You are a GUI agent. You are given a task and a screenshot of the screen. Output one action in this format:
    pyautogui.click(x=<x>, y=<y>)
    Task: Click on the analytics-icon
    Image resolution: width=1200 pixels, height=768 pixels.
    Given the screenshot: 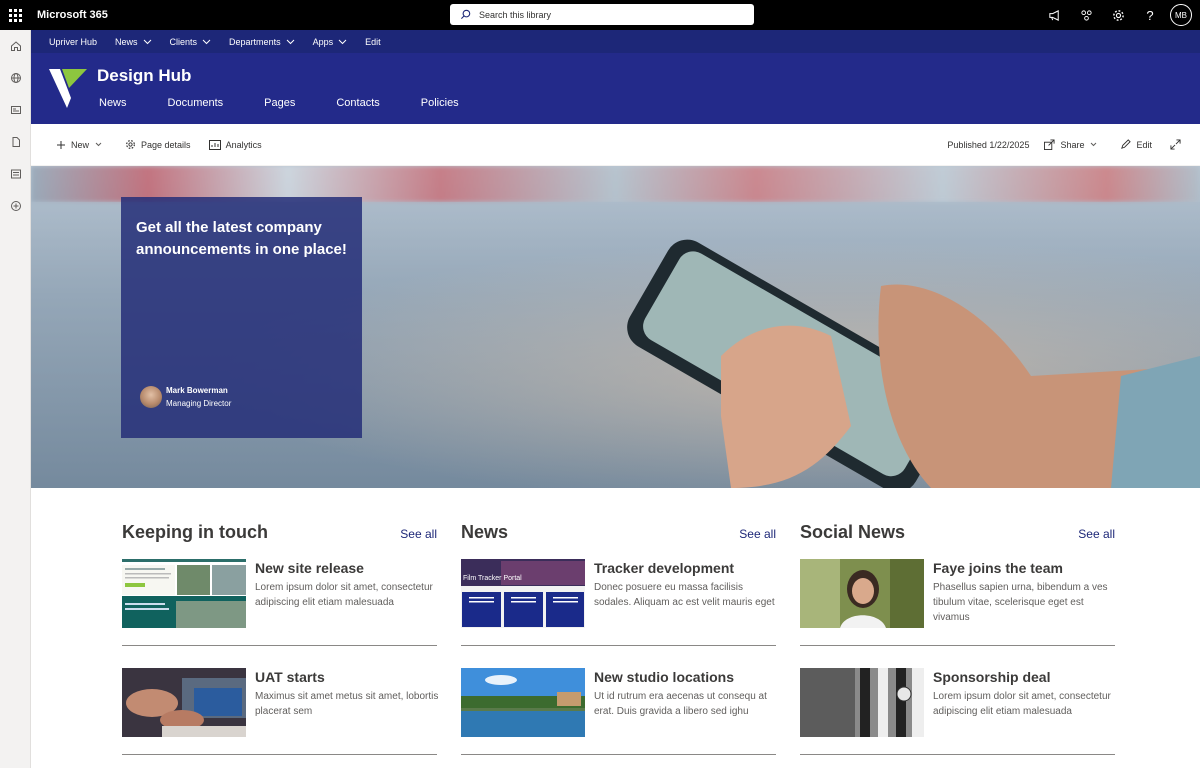 What is the action you would take?
    pyautogui.click(x=214, y=144)
    